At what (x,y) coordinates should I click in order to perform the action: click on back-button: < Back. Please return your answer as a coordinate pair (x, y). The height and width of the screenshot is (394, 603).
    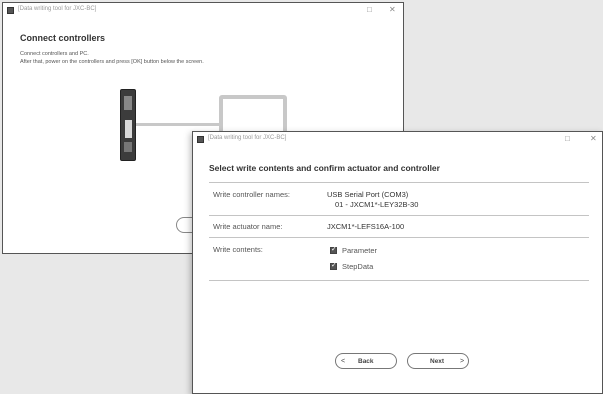
    Looking at the image, I should click on (366, 361).